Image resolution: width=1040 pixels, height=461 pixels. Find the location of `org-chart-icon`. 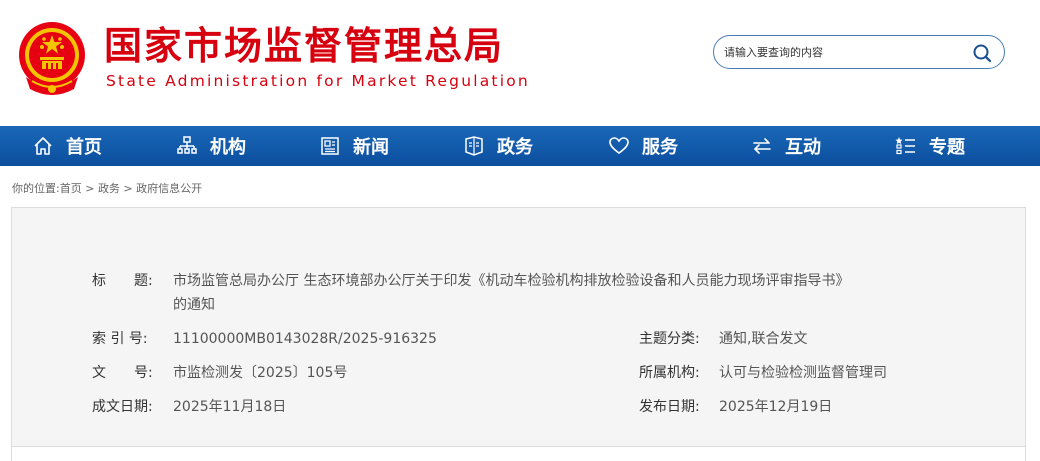

org-chart-icon is located at coordinates (187, 145).